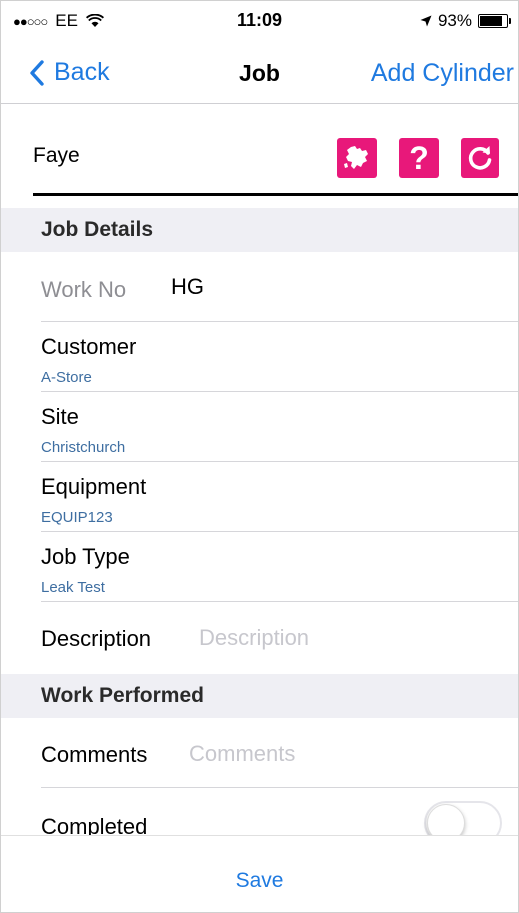 Image resolution: width=519 pixels, height=913 pixels. I want to click on location-arrow-icon, so click(426, 21).